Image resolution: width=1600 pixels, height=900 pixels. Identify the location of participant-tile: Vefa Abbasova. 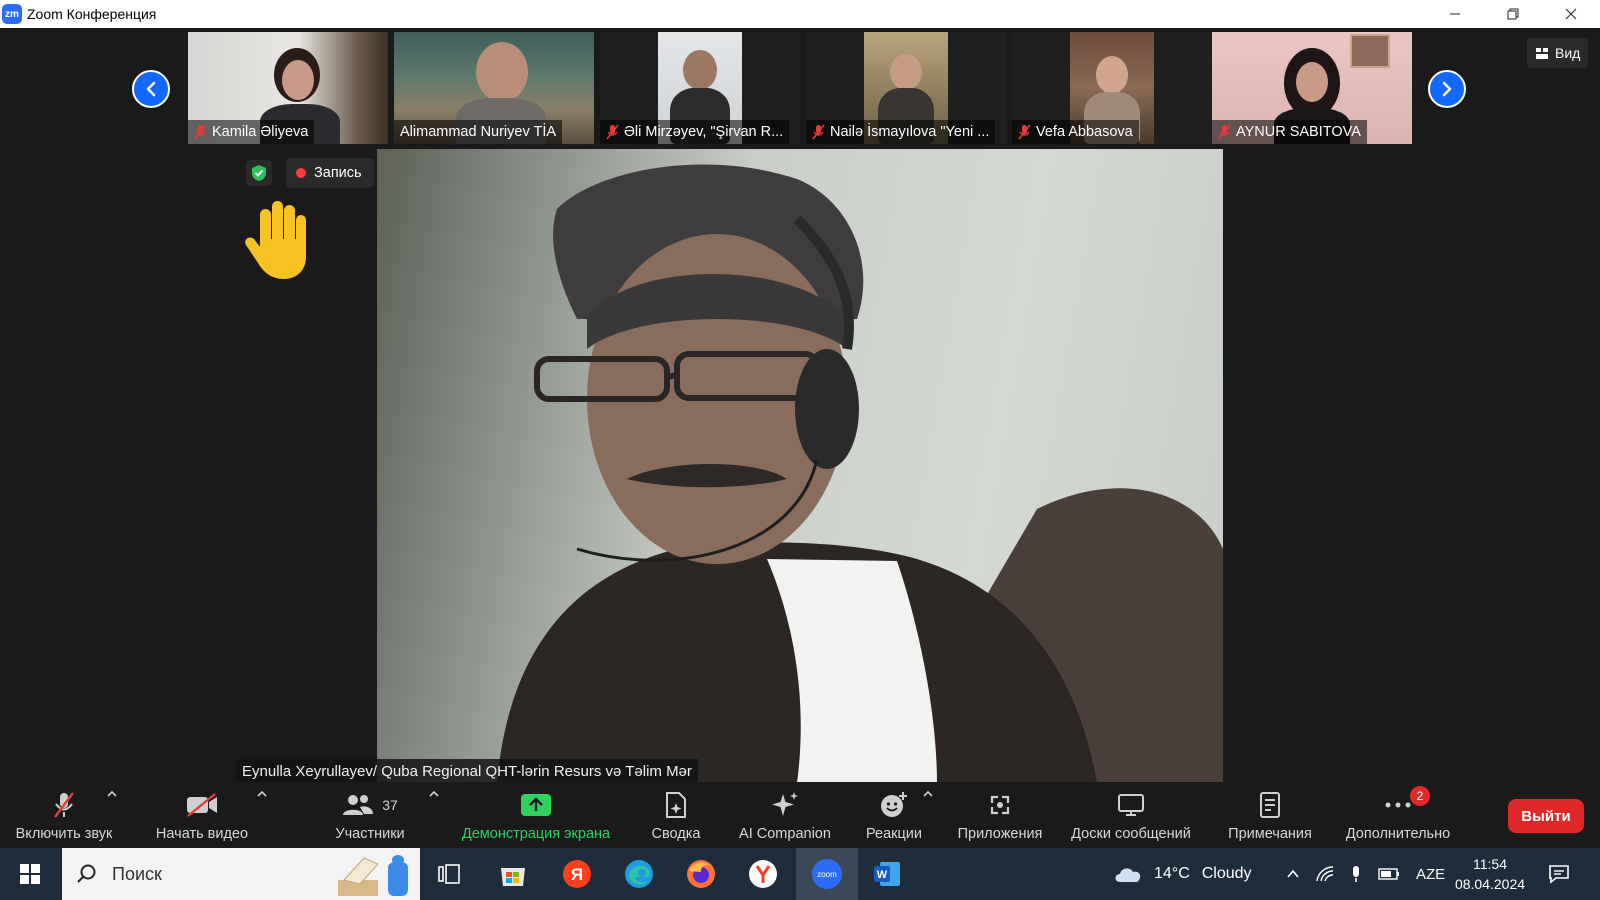
(1112, 88).